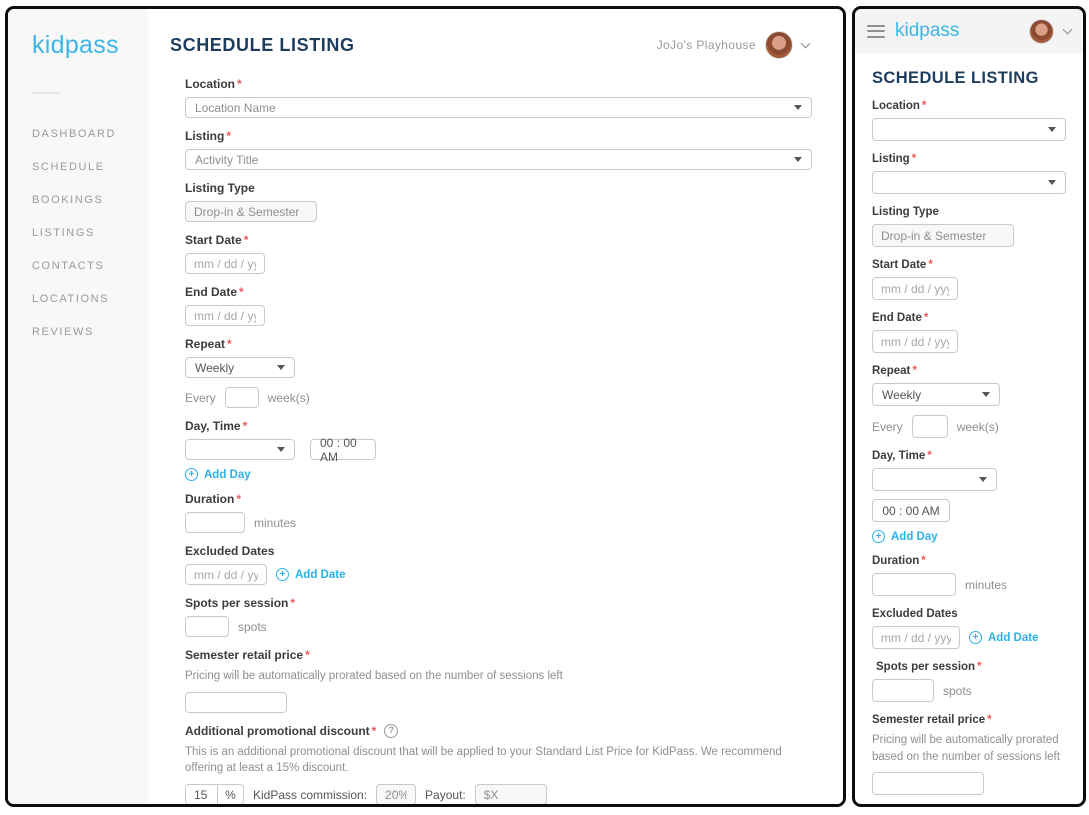 The image size is (1089, 815). I want to click on excluded-dates-row: + Add Date, so click(498, 574).